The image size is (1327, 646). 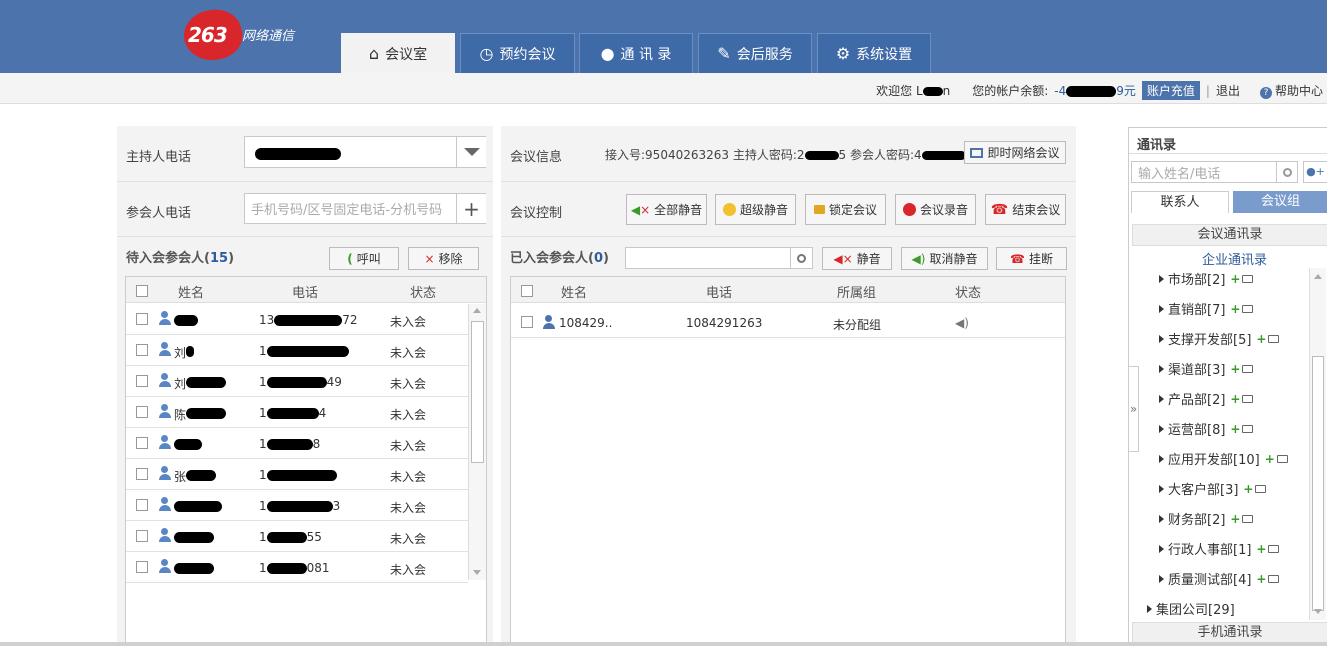 What do you see at coordinates (755, 209) in the screenshot?
I see `super-mute-button: 超级静音` at bounding box center [755, 209].